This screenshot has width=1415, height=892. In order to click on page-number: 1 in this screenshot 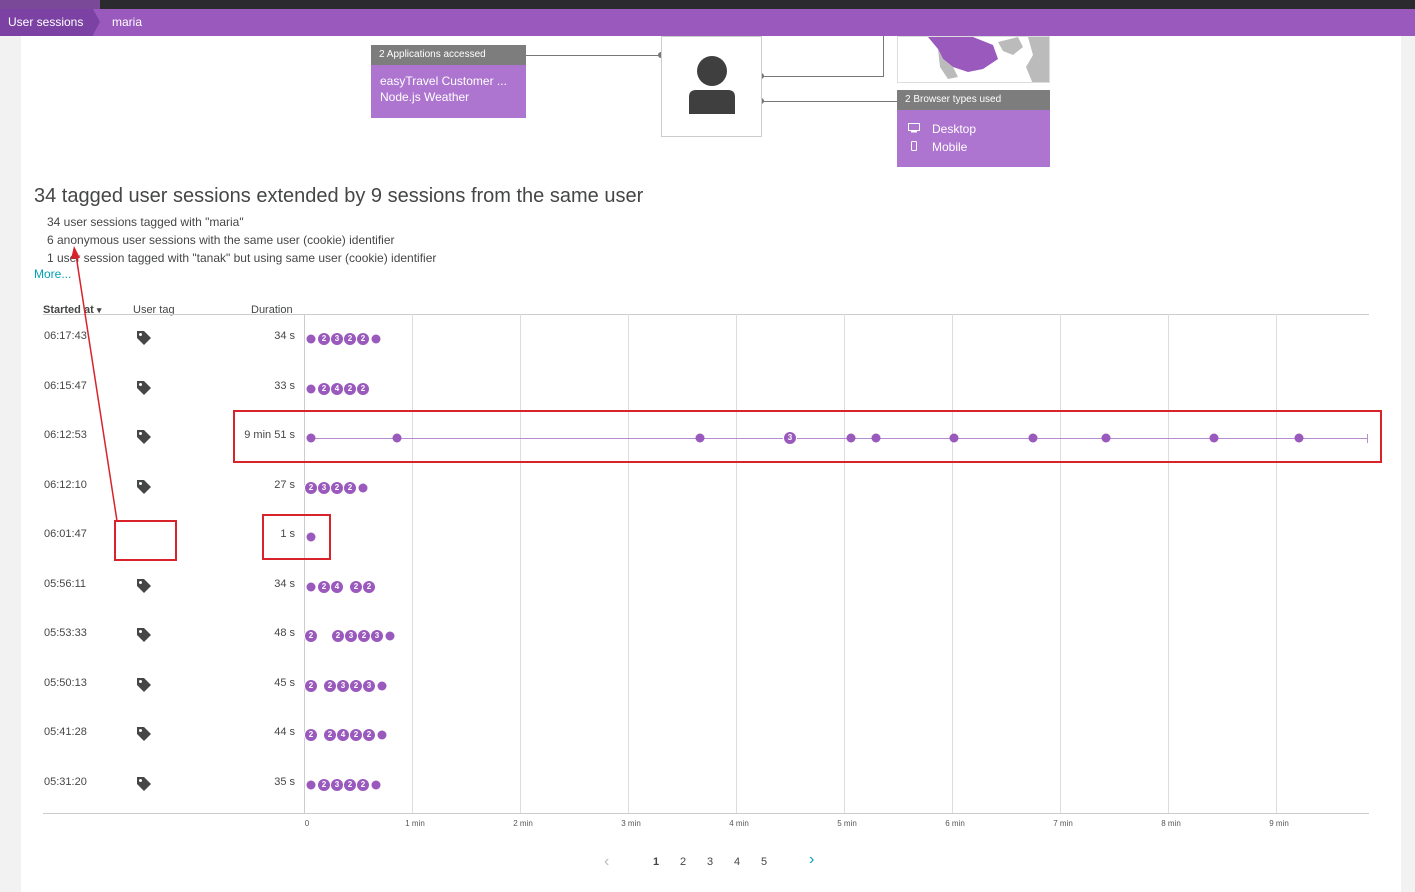, I will do `click(656, 862)`.